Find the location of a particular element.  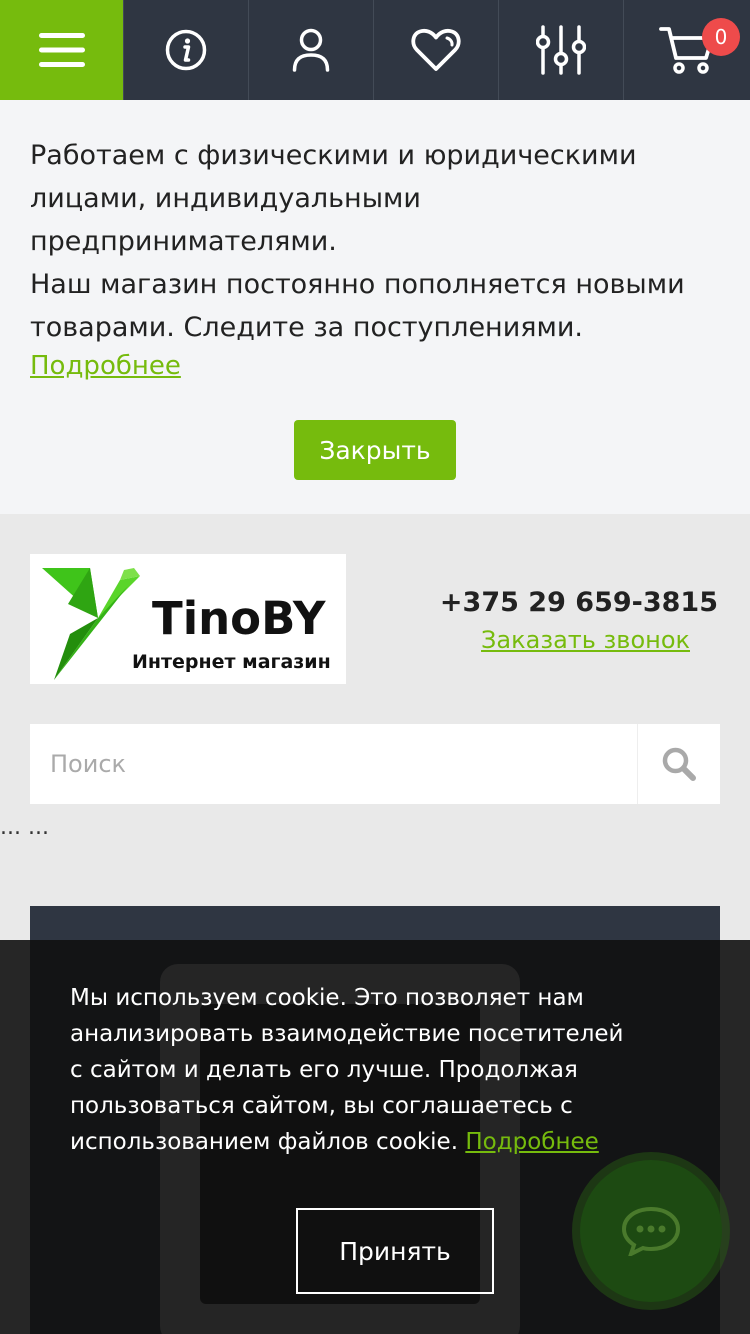

logo-subtitle: Интернет магазин is located at coordinates (231, 662).